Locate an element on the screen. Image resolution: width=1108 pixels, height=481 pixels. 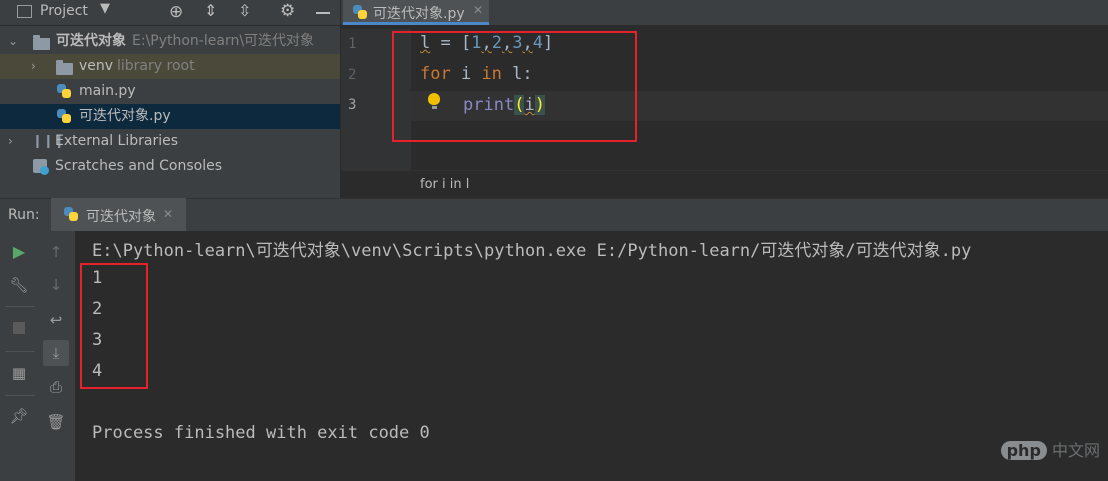
print-icon: ⎙ is located at coordinates (56, 387).